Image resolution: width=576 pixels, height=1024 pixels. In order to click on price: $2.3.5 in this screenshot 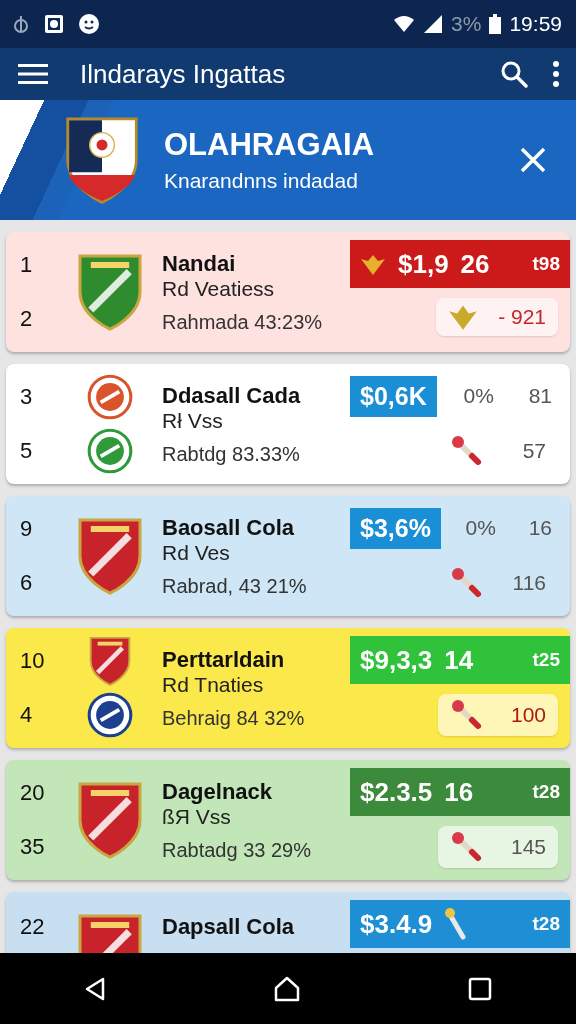, I will do `click(396, 792)`.